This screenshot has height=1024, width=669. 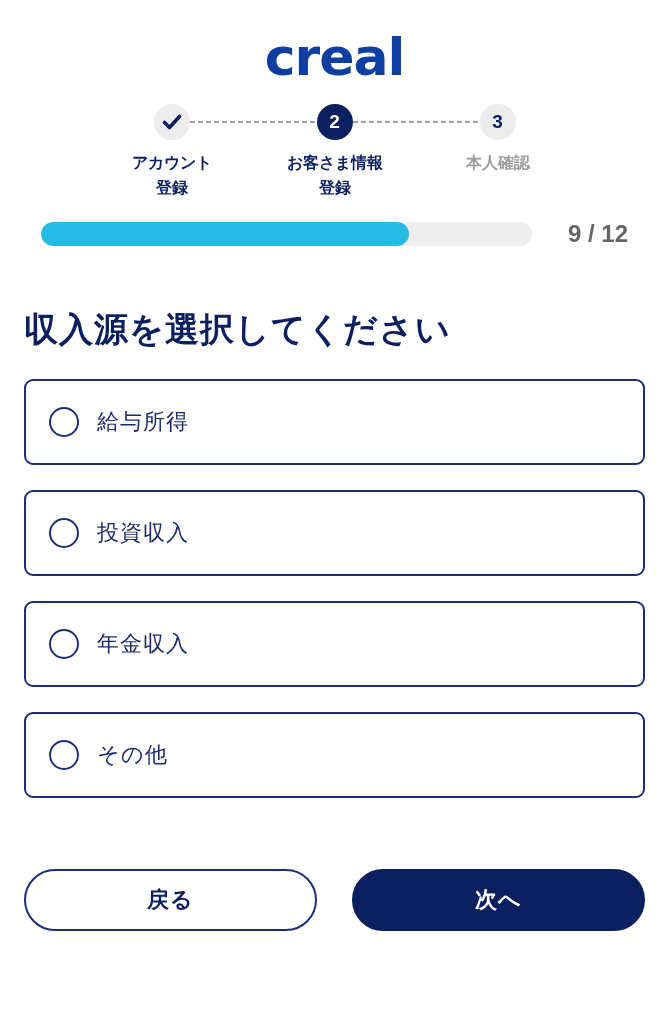 I want to click on step-label: アカウント, so click(x=171, y=163).